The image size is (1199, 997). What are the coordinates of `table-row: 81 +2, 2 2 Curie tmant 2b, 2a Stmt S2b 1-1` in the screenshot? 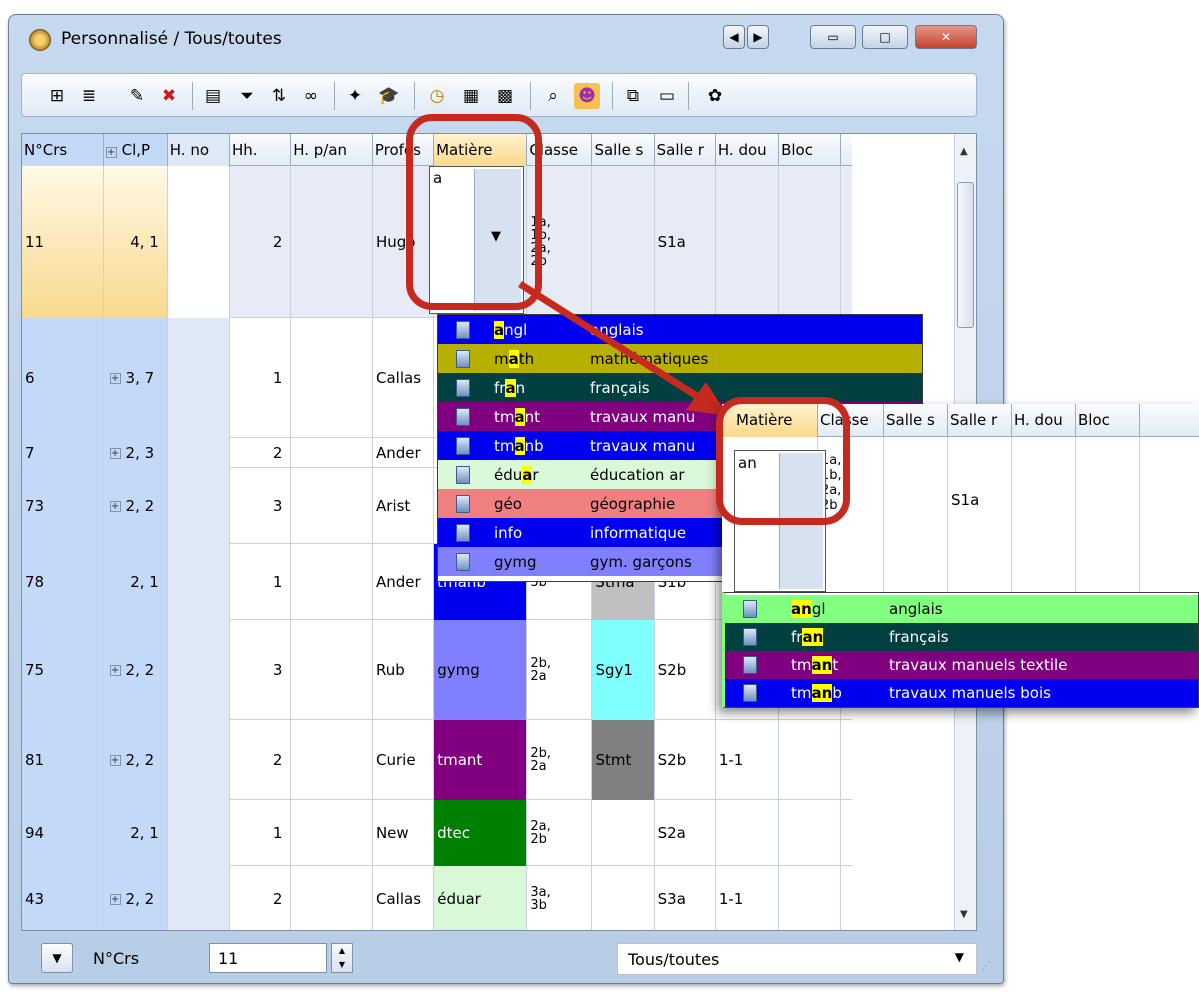 It's located at (437, 760).